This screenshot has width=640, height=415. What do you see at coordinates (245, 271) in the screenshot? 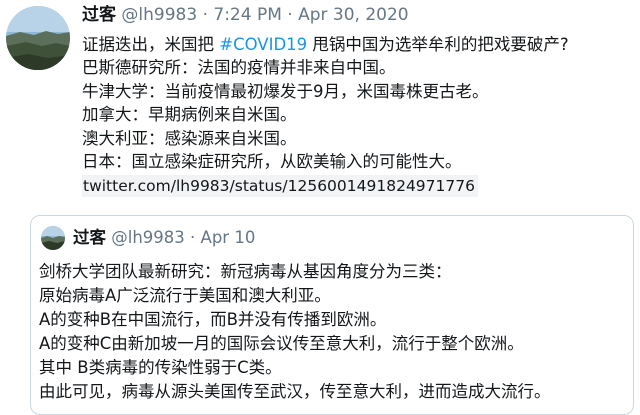
I see `quoted-line: 剑桥大学团队最新研究：新冠病毒从基因角度分为三类：` at bounding box center [245, 271].